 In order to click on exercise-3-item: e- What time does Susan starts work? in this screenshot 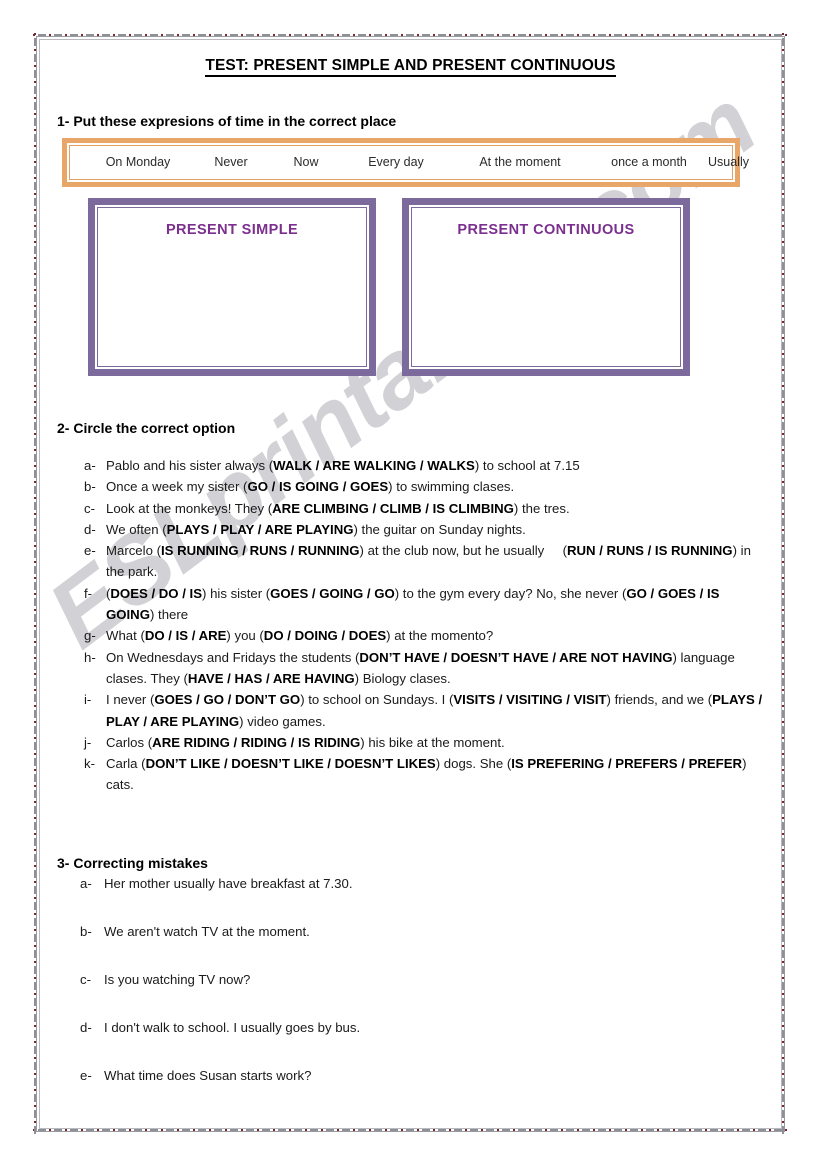, I will do `click(420, 1092)`.